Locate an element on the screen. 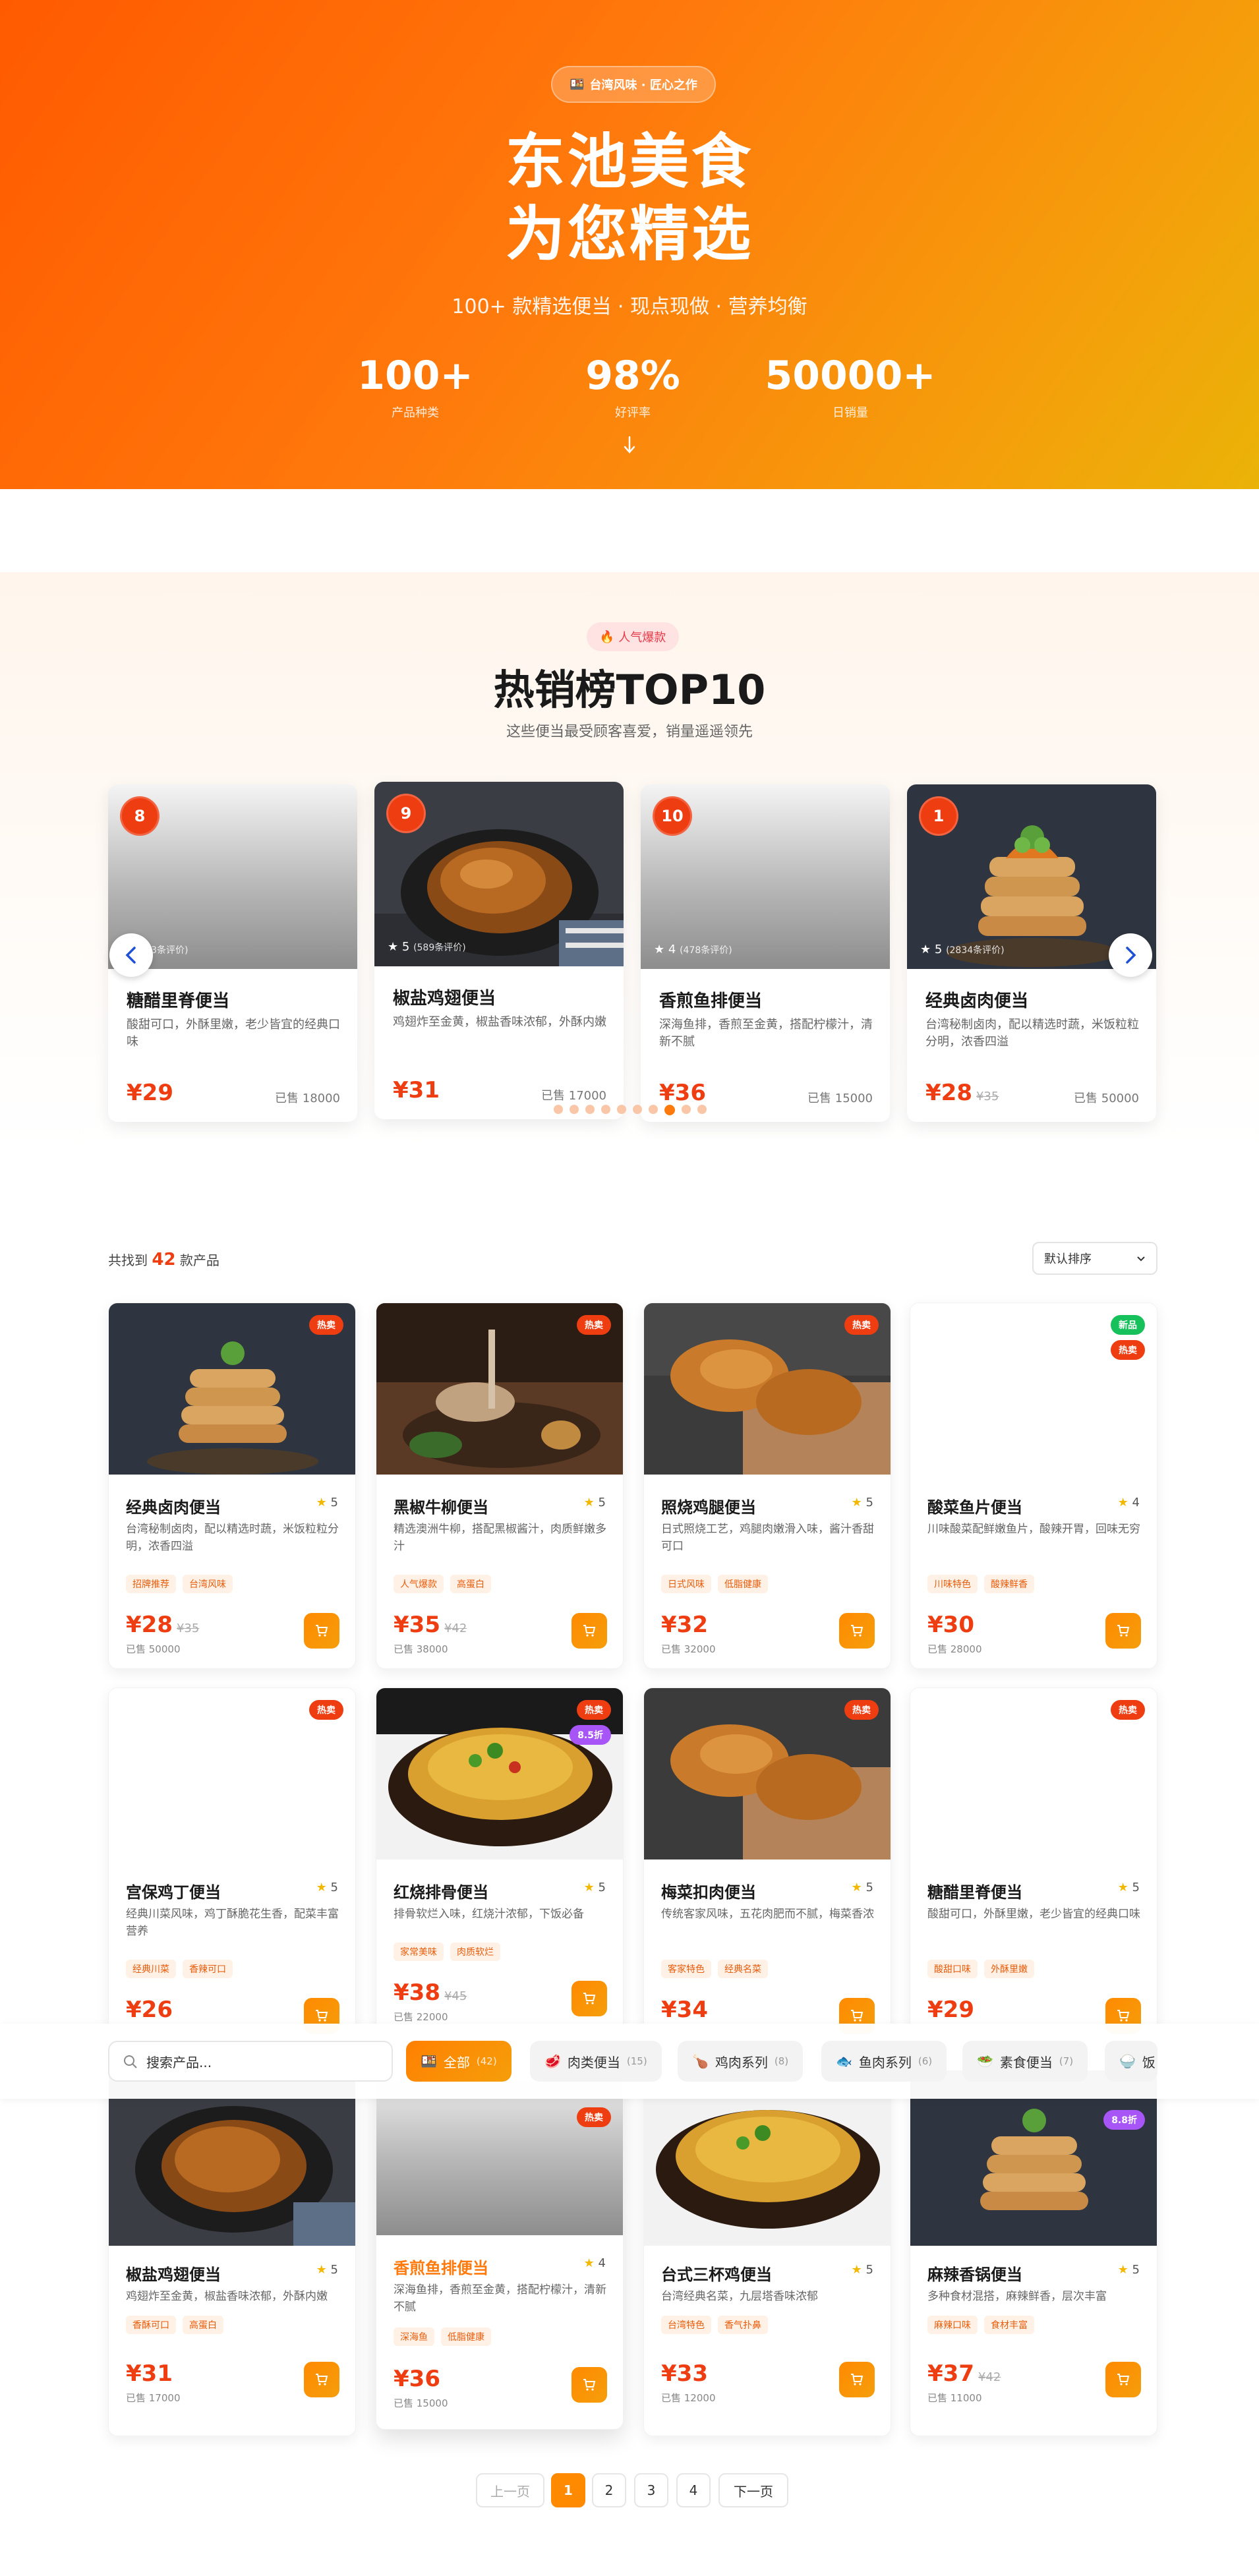  discount-badge: 8.8折 is located at coordinates (1124, 2120).